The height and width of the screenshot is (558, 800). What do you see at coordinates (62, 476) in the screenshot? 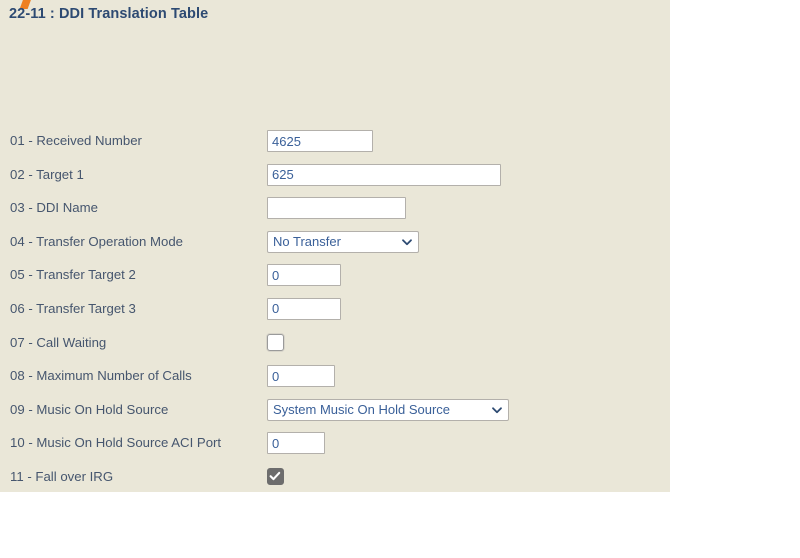
I see `row-label: 11 - Fall over IRG` at bounding box center [62, 476].